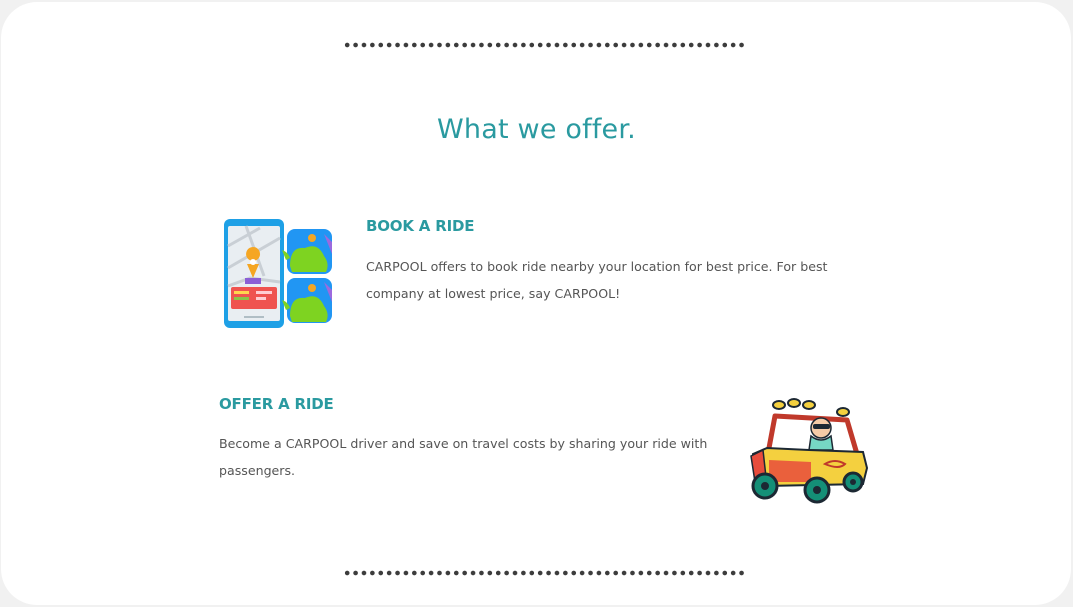 The height and width of the screenshot is (607, 1073). Describe the element at coordinates (544, 573) in the screenshot. I see `dotted-divider-bottom` at that location.